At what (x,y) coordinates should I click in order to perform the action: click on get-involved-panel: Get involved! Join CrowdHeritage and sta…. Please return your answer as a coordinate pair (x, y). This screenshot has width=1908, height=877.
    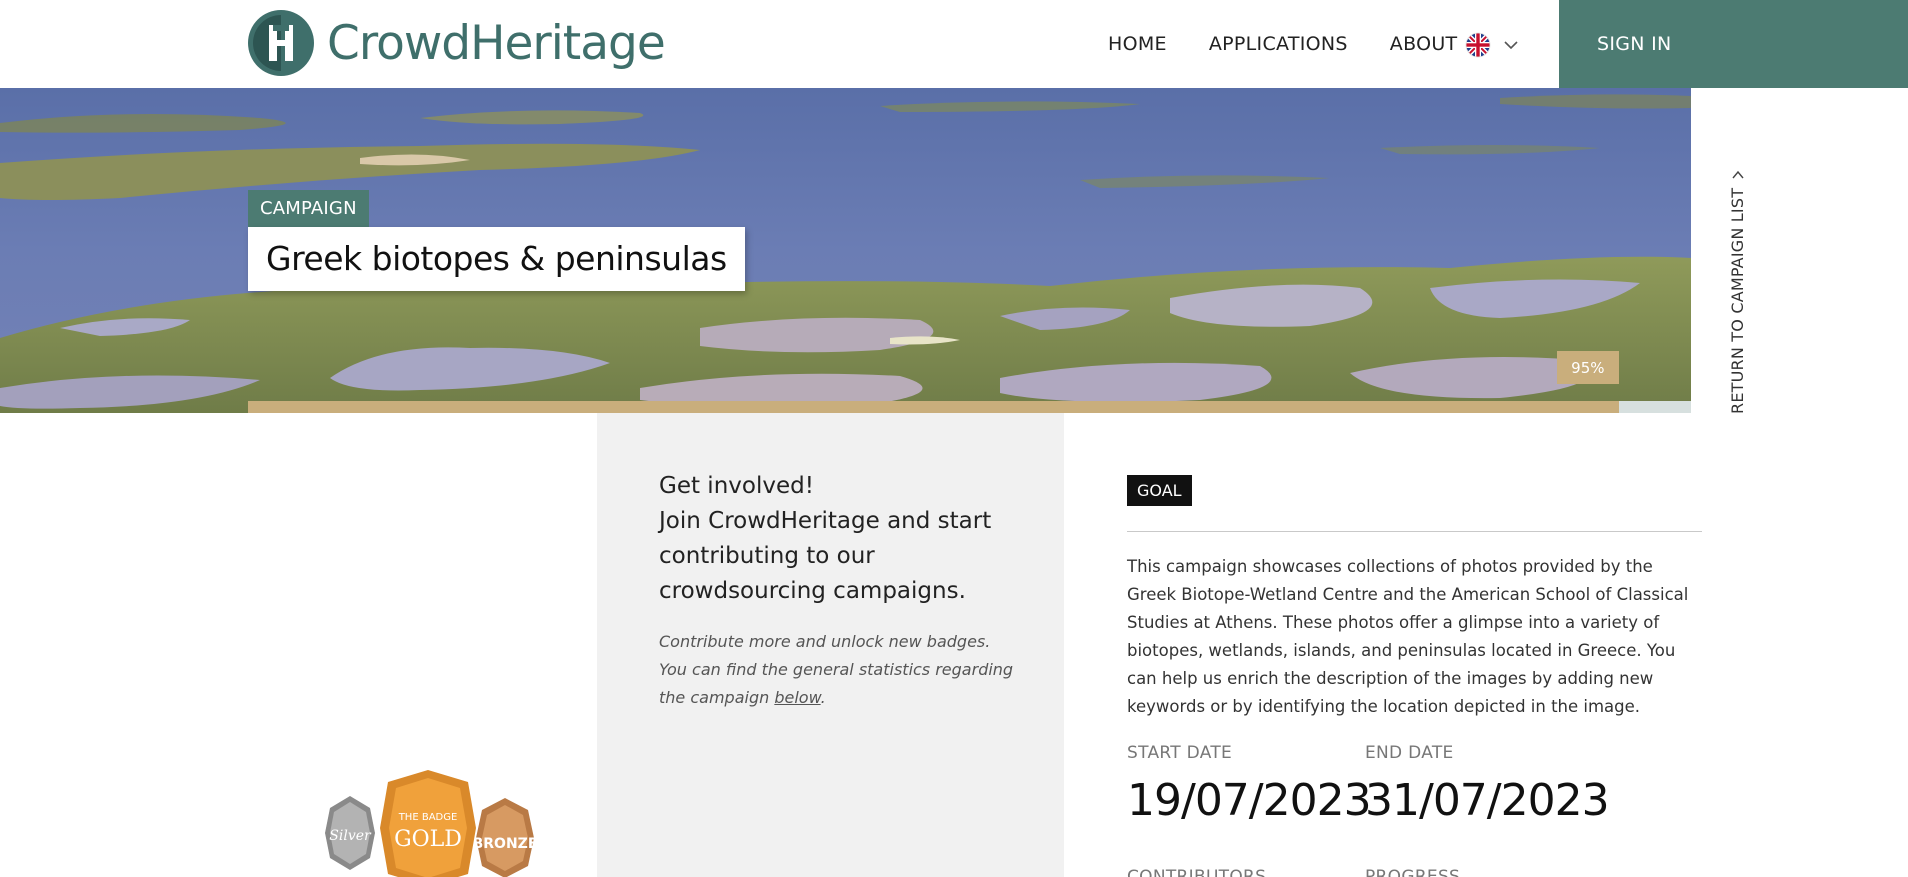
    Looking at the image, I should click on (830, 645).